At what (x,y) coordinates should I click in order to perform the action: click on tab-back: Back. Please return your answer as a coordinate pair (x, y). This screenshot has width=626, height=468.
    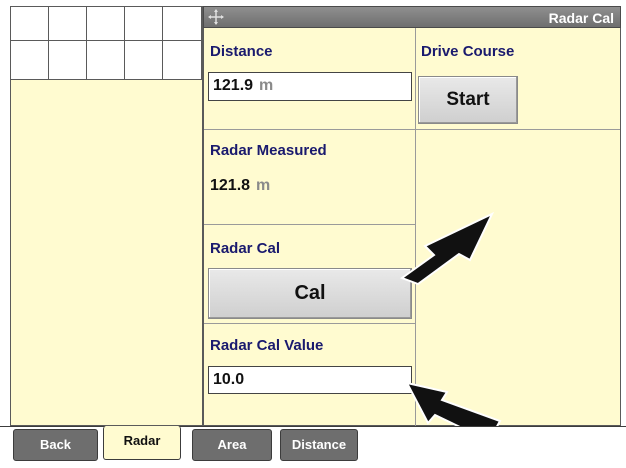
    Looking at the image, I should click on (55, 445).